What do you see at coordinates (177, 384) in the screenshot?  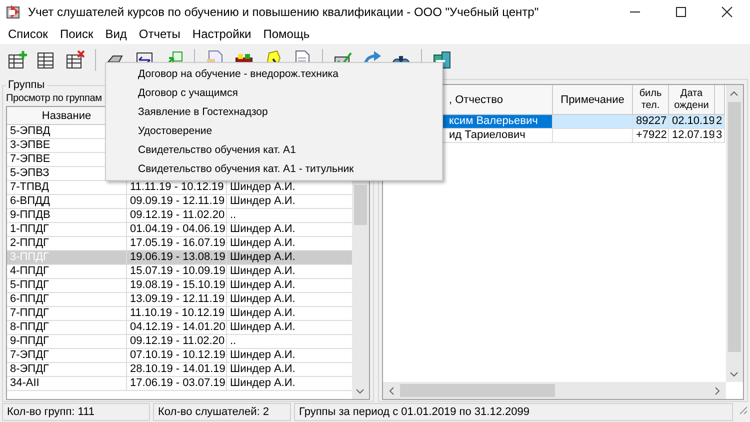 I see `table-cell: 17.06.19 - 03.07.19` at bounding box center [177, 384].